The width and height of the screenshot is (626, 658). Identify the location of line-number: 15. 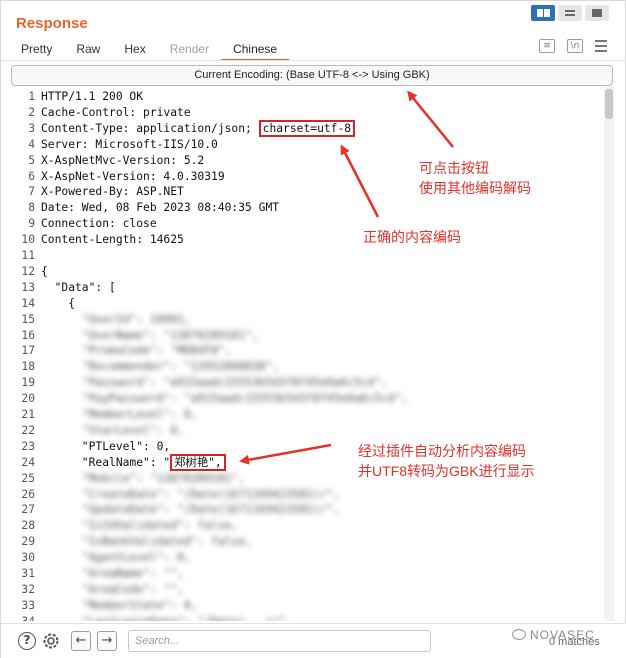
(28, 319).